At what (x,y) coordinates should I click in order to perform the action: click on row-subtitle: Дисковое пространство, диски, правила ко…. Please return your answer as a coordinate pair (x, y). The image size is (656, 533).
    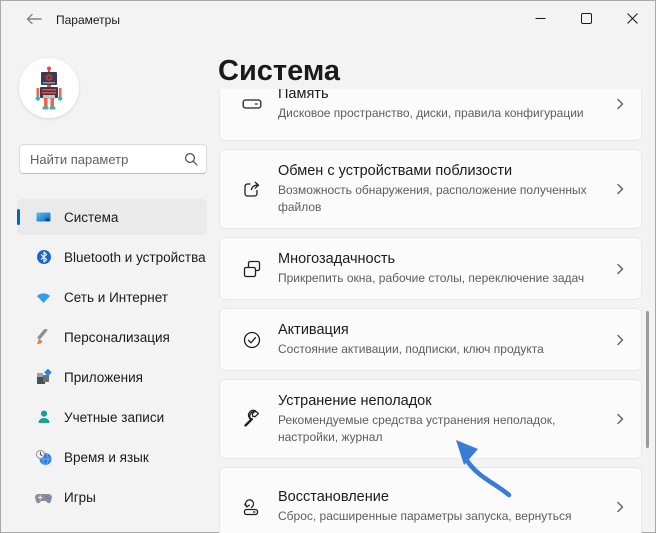
    Looking at the image, I should click on (431, 113).